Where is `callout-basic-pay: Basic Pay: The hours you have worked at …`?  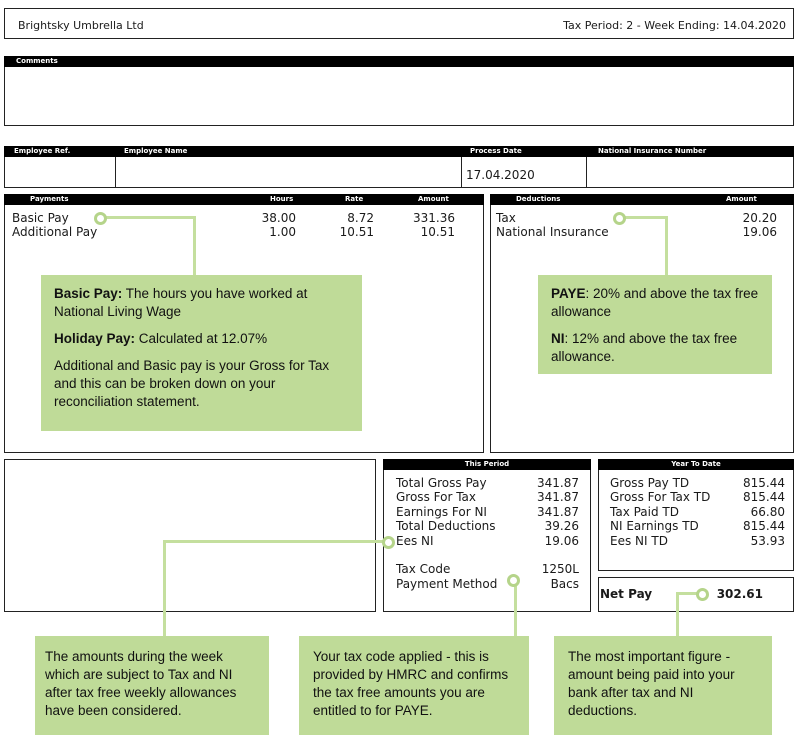 callout-basic-pay: Basic Pay: The hours you have worked at … is located at coordinates (201, 353).